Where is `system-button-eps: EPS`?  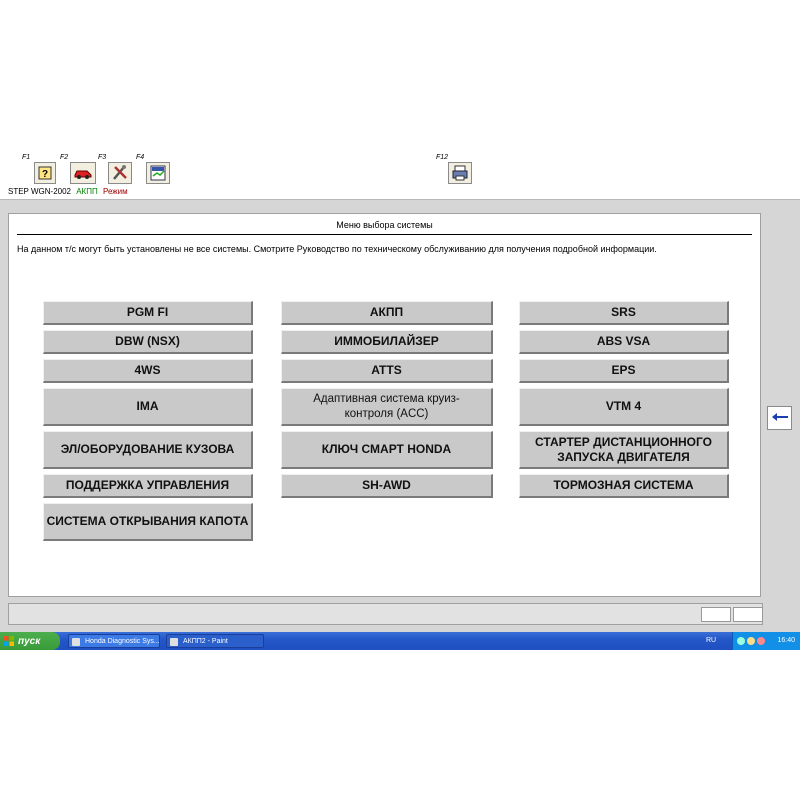
system-button-eps: EPS is located at coordinates (624, 371).